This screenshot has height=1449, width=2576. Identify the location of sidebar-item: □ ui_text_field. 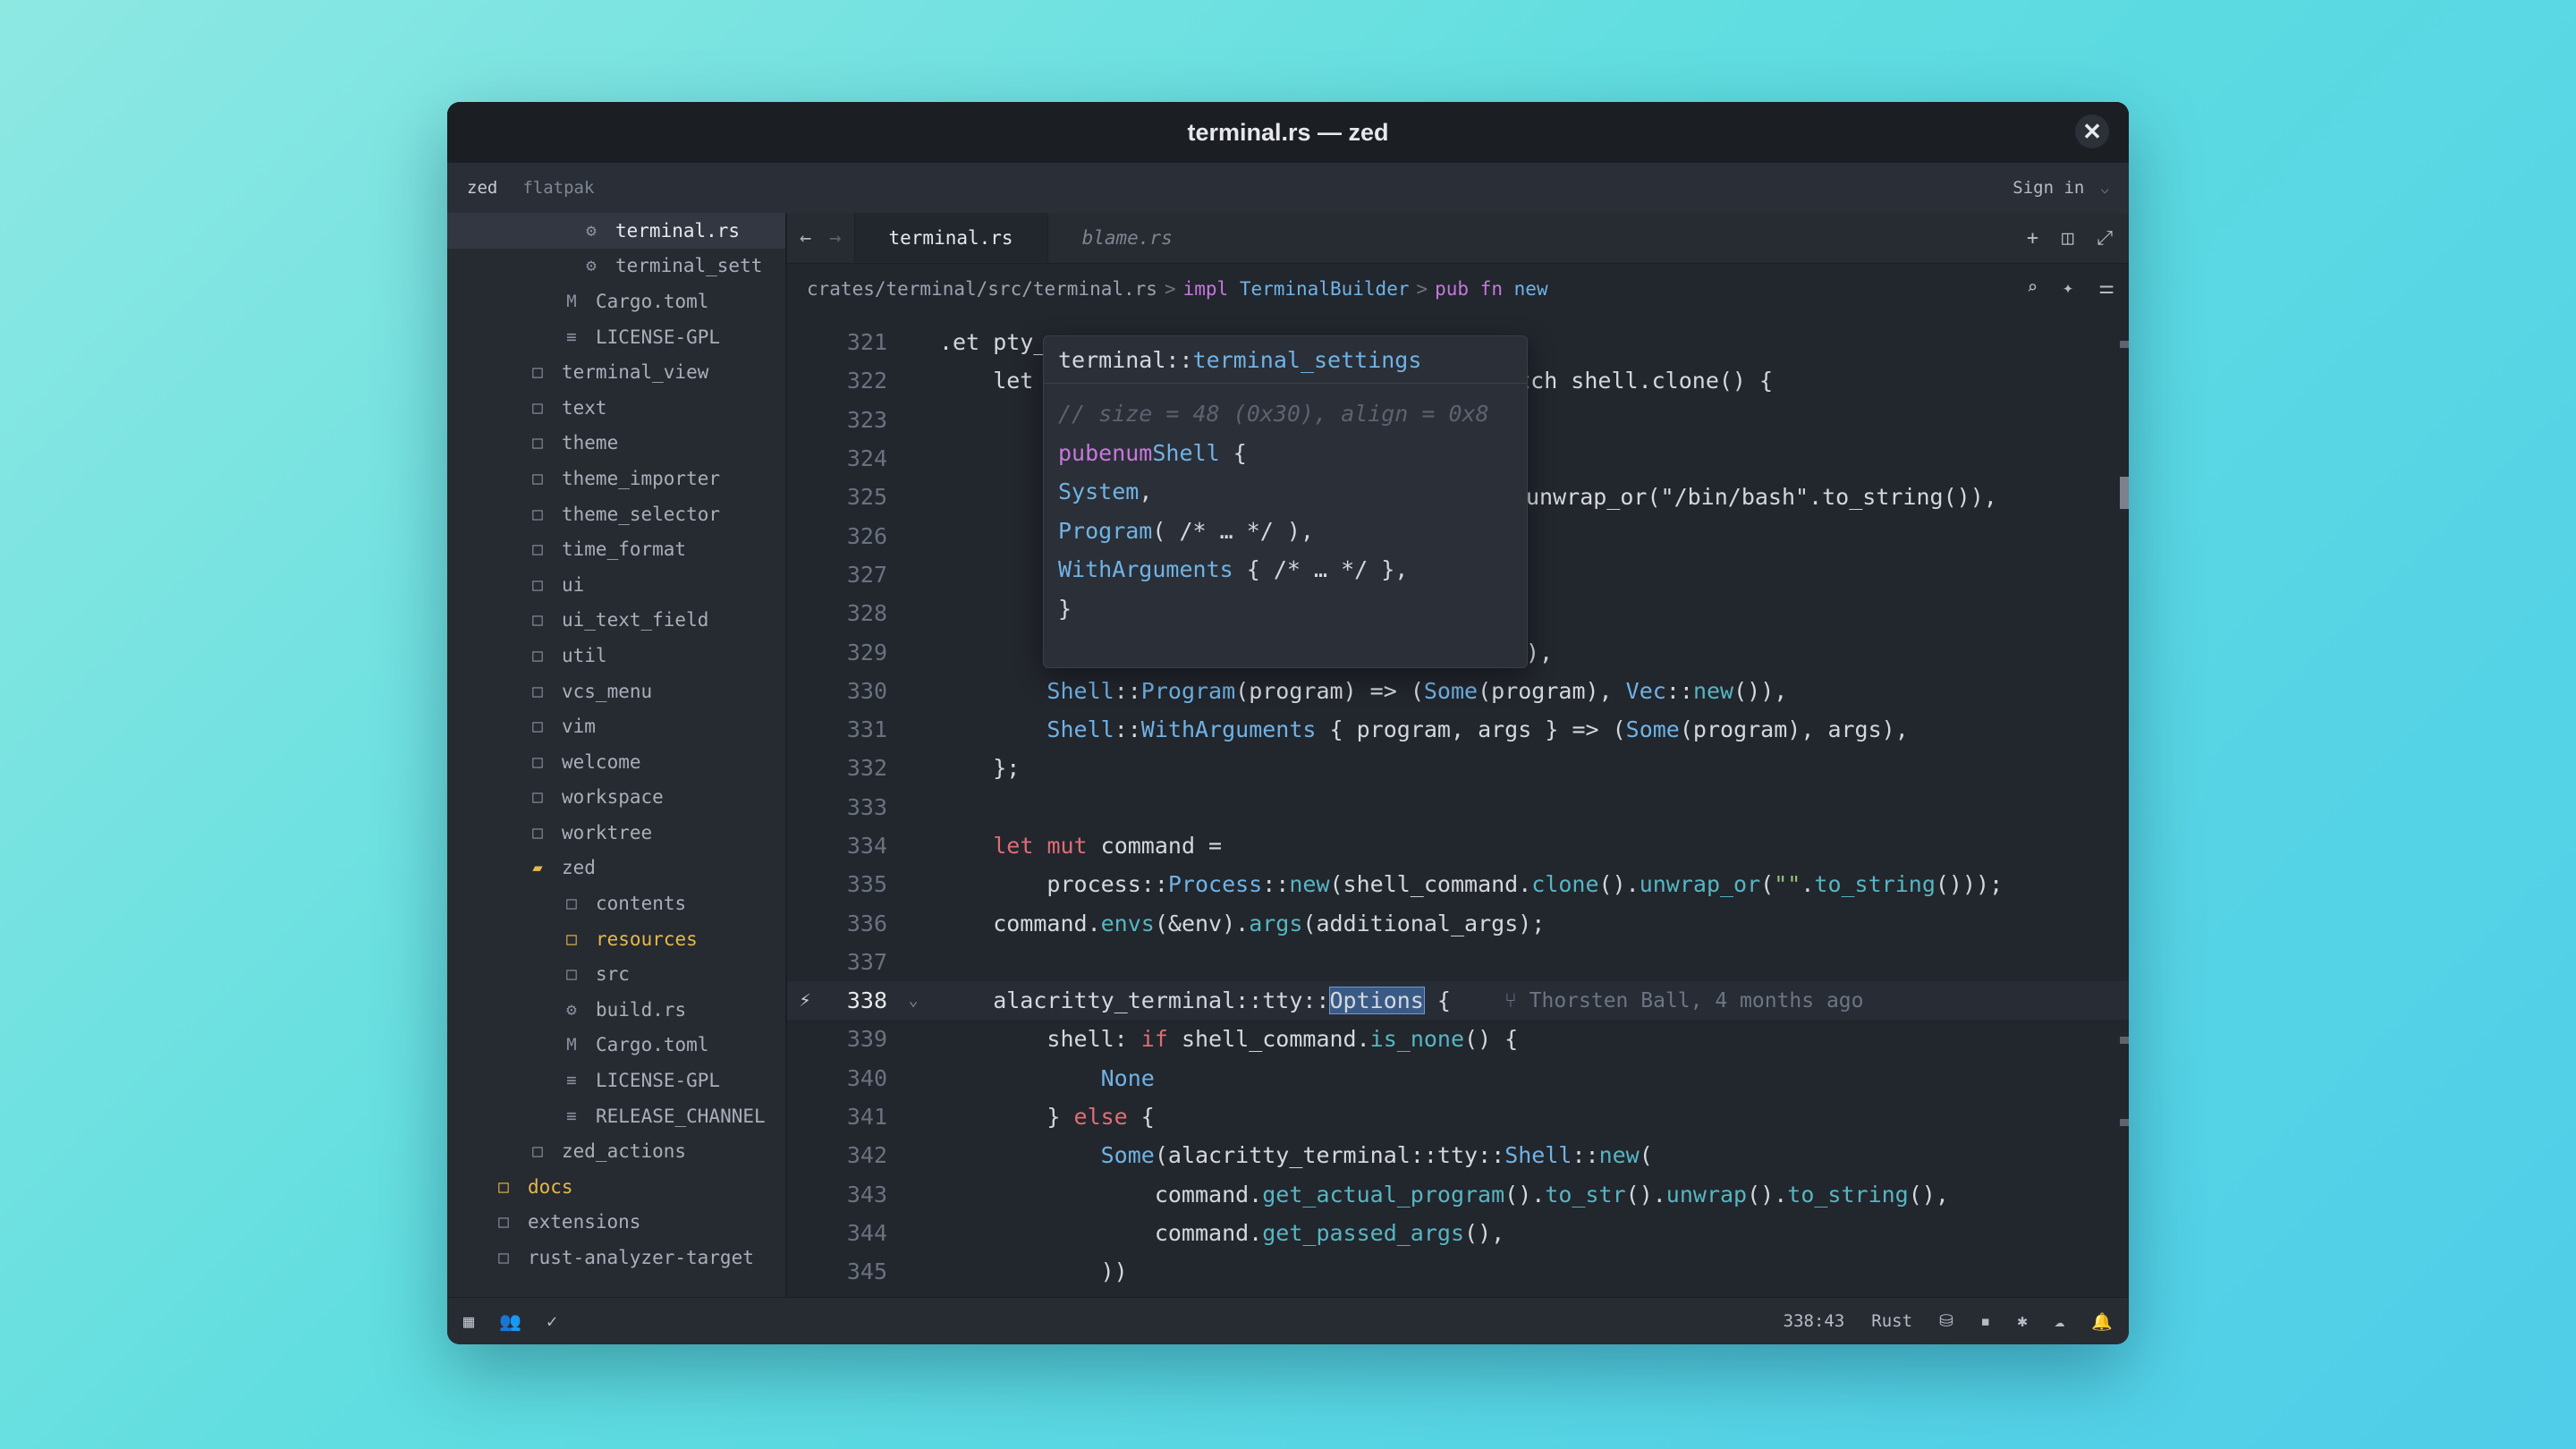
(616, 621).